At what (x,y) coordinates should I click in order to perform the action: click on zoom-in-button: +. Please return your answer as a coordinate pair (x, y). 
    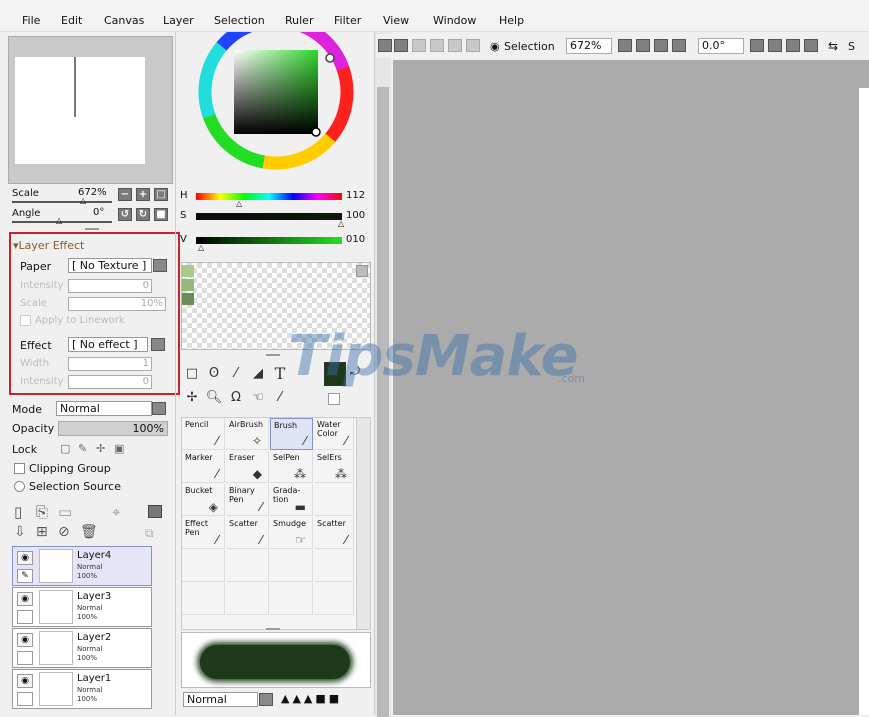
    Looking at the image, I should click on (143, 194).